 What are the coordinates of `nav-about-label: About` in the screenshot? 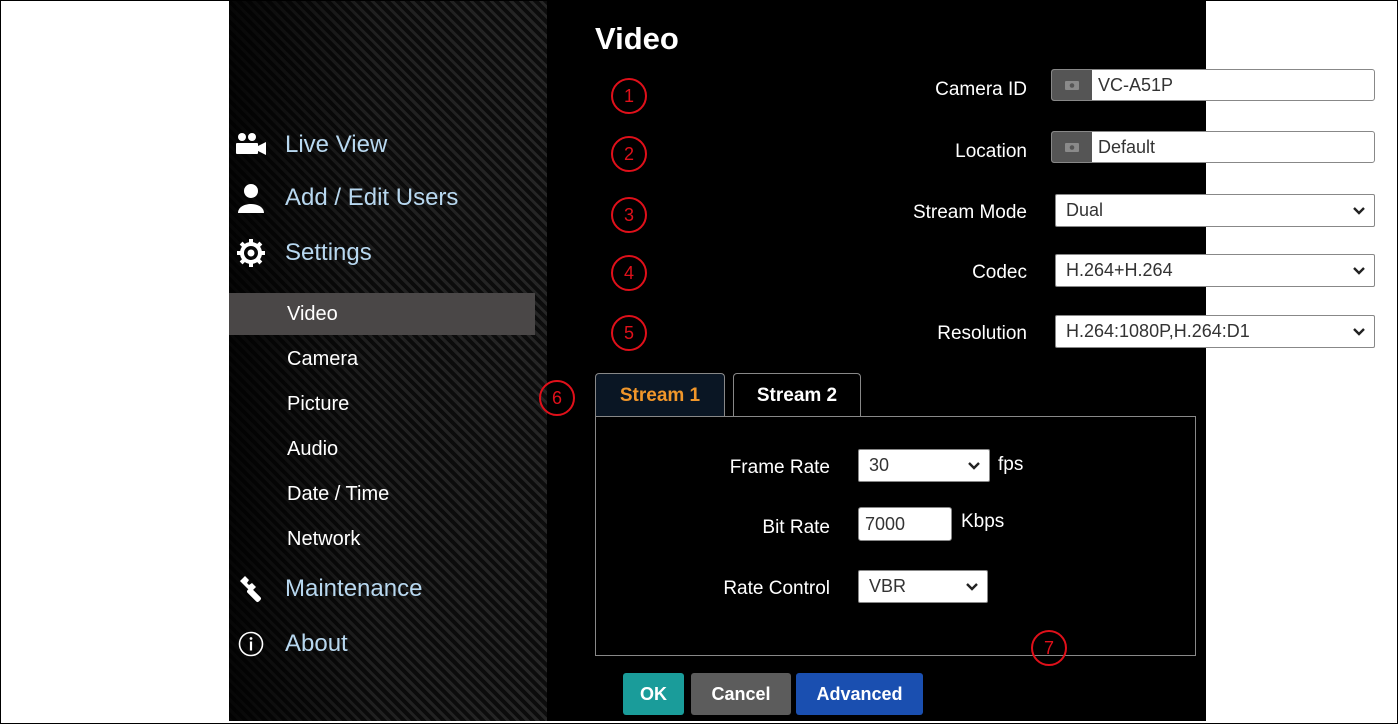 It's located at (316, 643).